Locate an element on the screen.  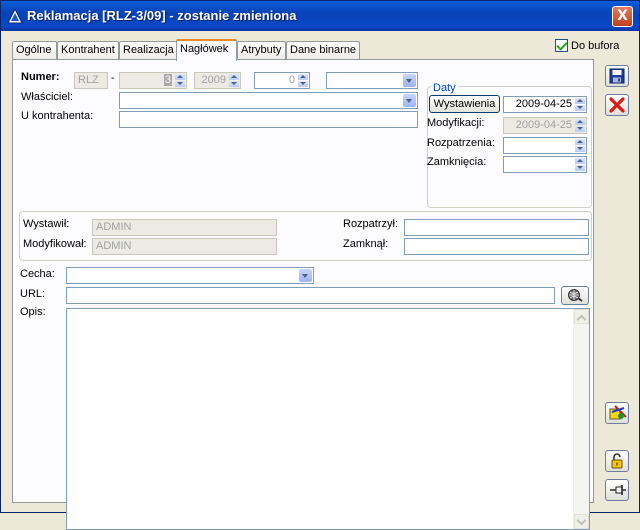
cancel-button is located at coordinates (617, 105).